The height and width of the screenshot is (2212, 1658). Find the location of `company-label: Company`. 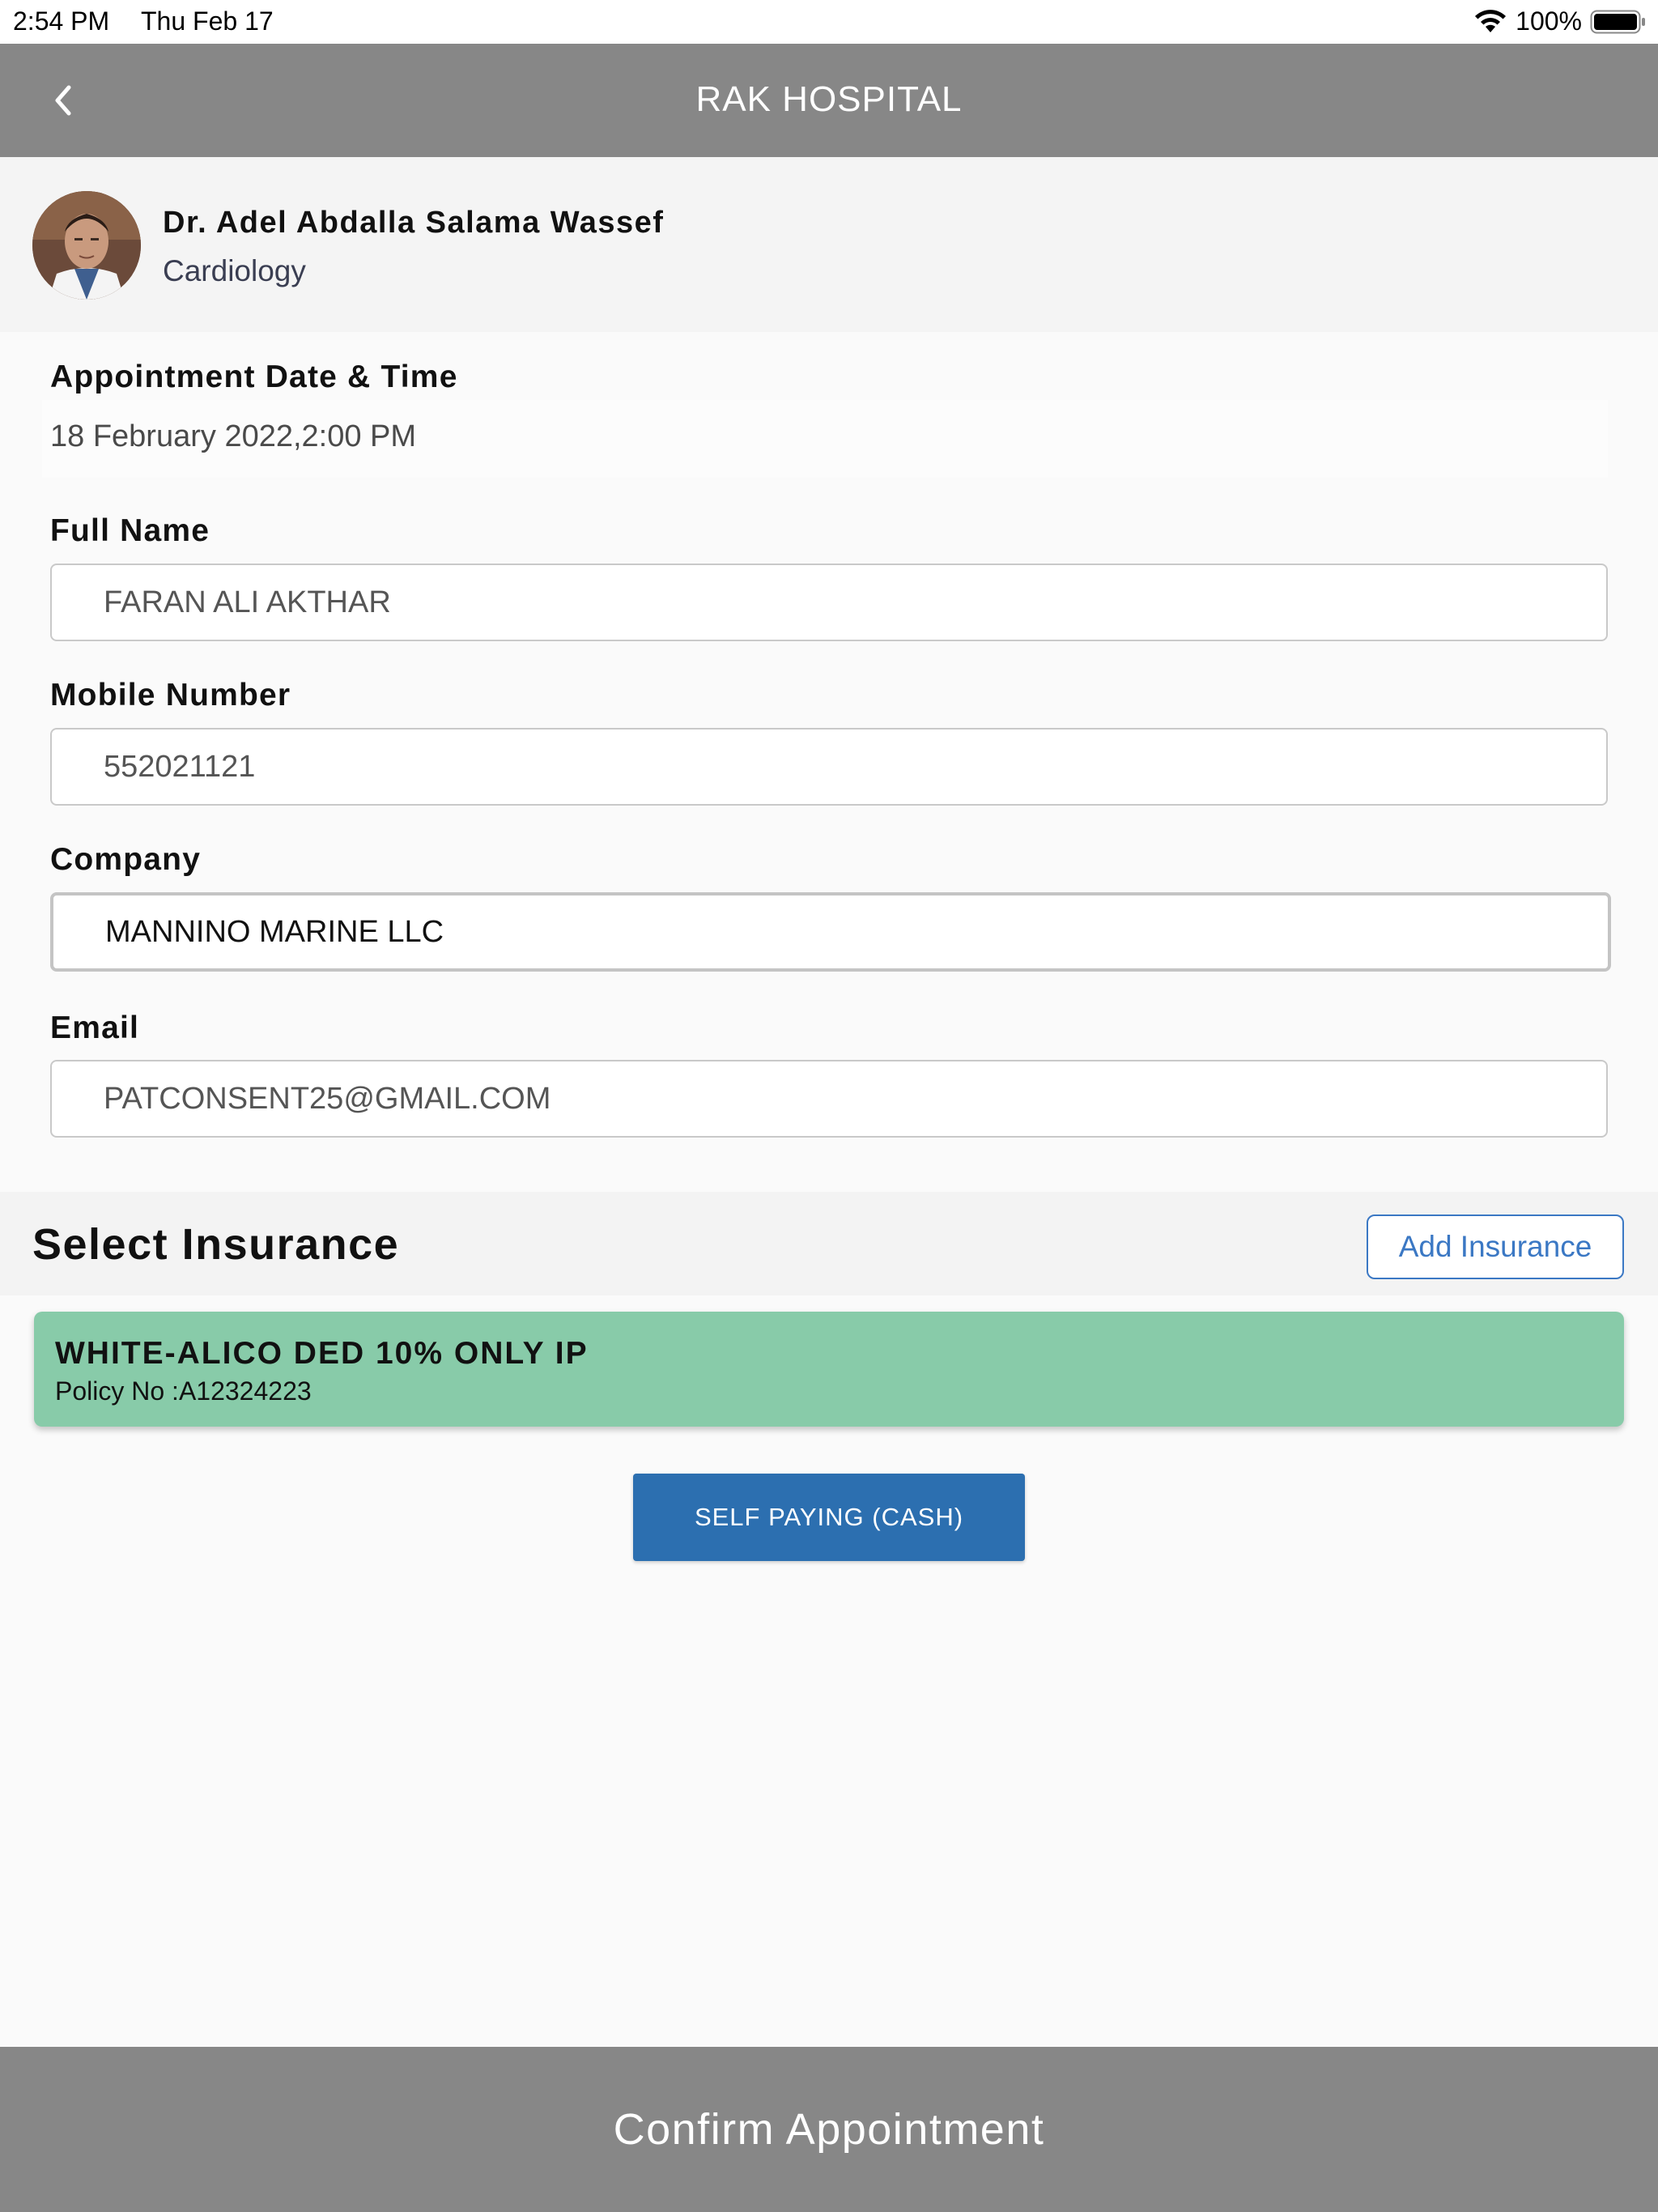

company-label: Company is located at coordinates (126, 860).